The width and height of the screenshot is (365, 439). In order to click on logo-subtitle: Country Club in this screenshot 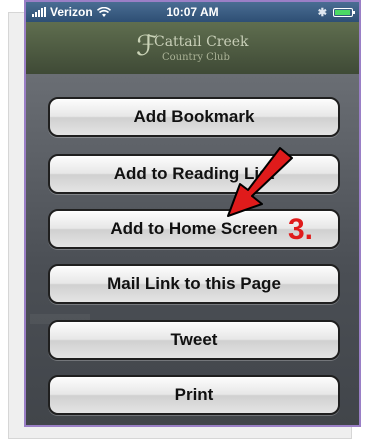, I will do `click(196, 57)`.